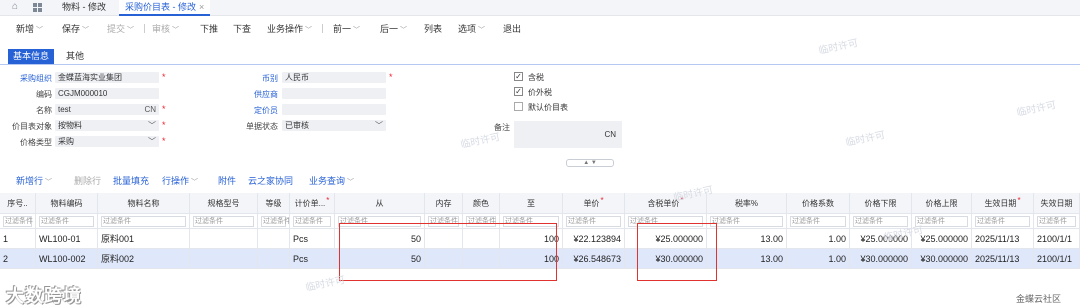 Image resolution: width=1080 pixels, height=308 pixels. Describe the element at coordinates (67, 203) in the screenshot. I see `column-header-material-code: 物料编码` at that location.